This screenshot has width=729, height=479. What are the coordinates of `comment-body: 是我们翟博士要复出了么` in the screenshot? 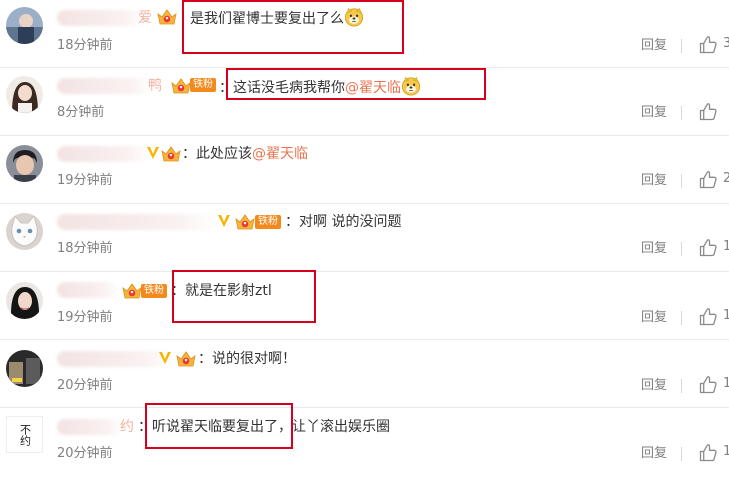 It's located at (267, 19).